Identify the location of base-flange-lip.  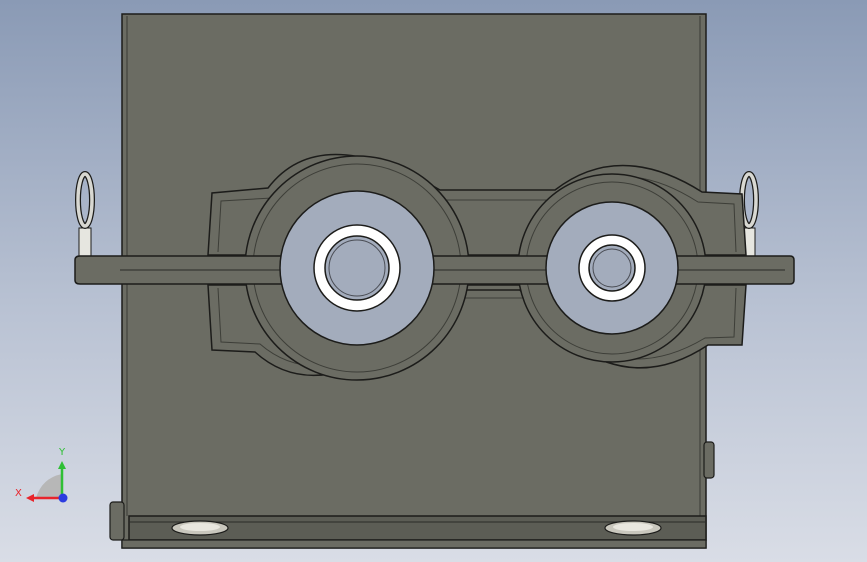
(414, 544).